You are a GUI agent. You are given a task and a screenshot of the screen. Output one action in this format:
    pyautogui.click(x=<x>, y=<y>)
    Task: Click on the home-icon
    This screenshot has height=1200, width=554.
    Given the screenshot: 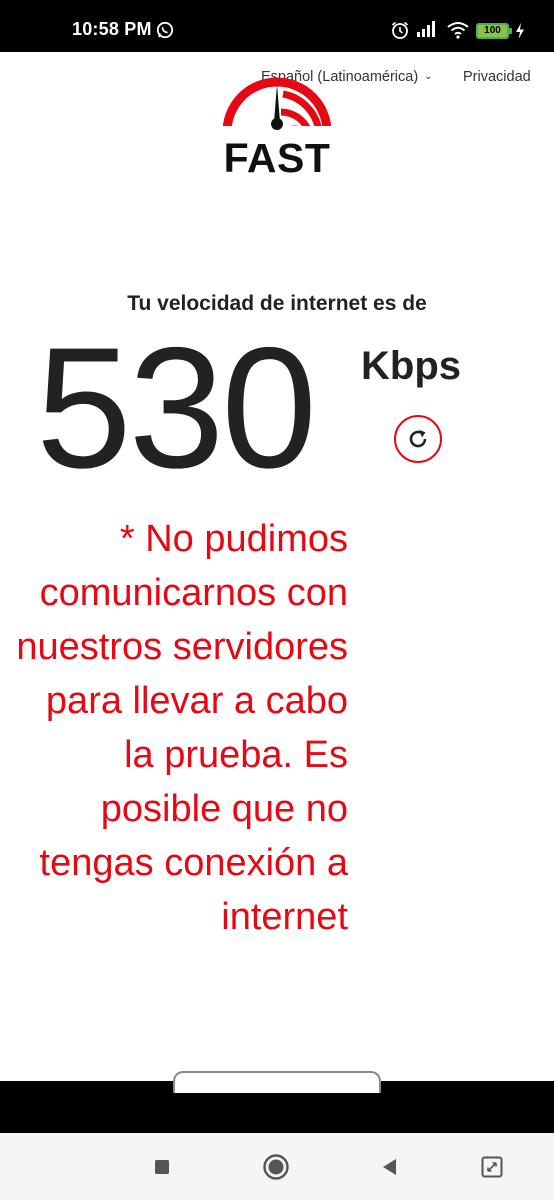 What is the action you would take?
    pyautogui.click(x=276, y=1167)
    